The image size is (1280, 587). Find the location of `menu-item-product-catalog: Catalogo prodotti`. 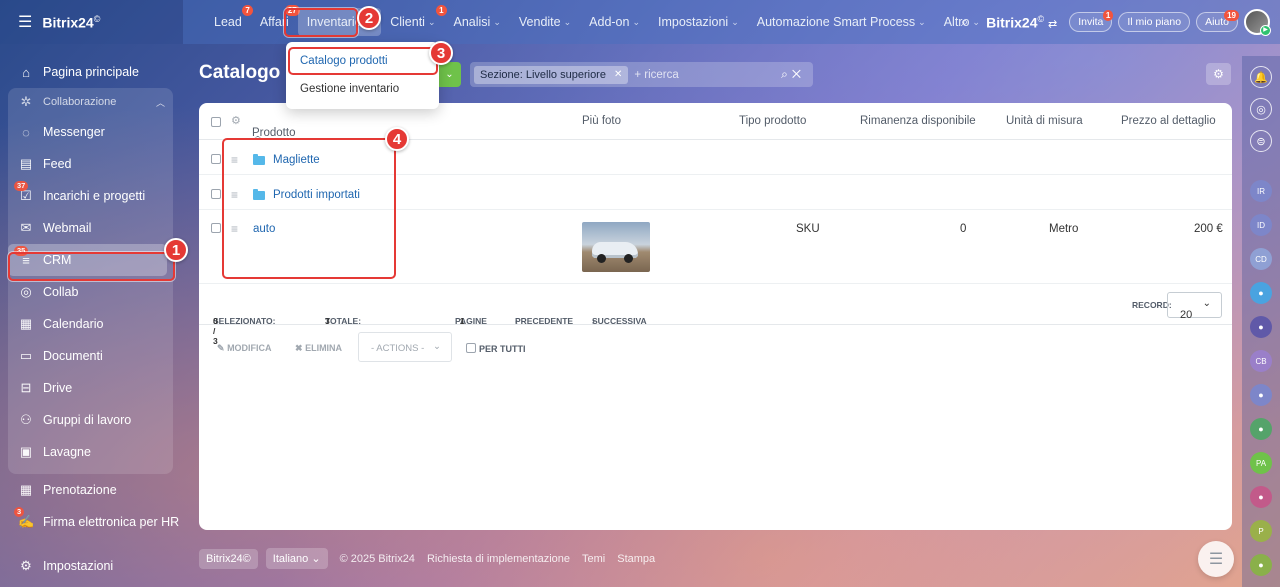

menu-item-product-catalog: Catalogo prodotti is located at coordinates (344, 61).